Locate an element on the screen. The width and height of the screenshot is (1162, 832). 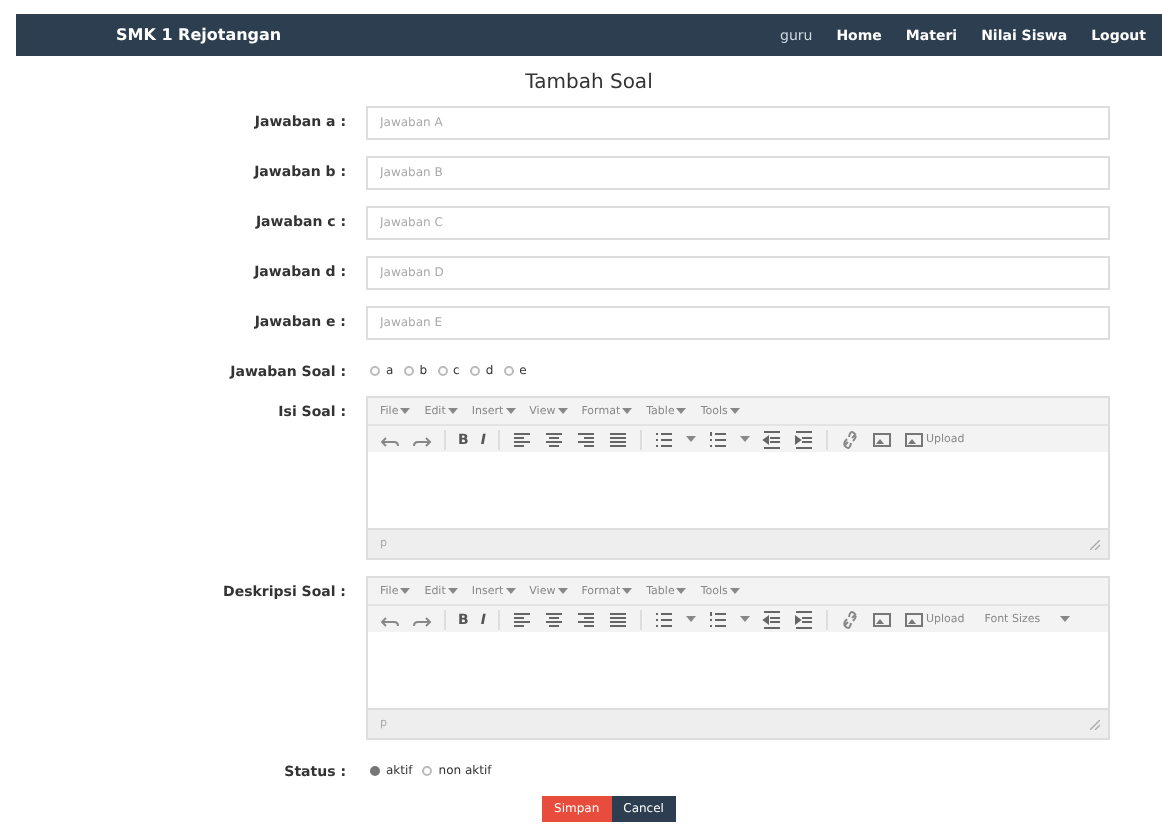
page-title: Tambah Soal is located at coordinates (589, 83).